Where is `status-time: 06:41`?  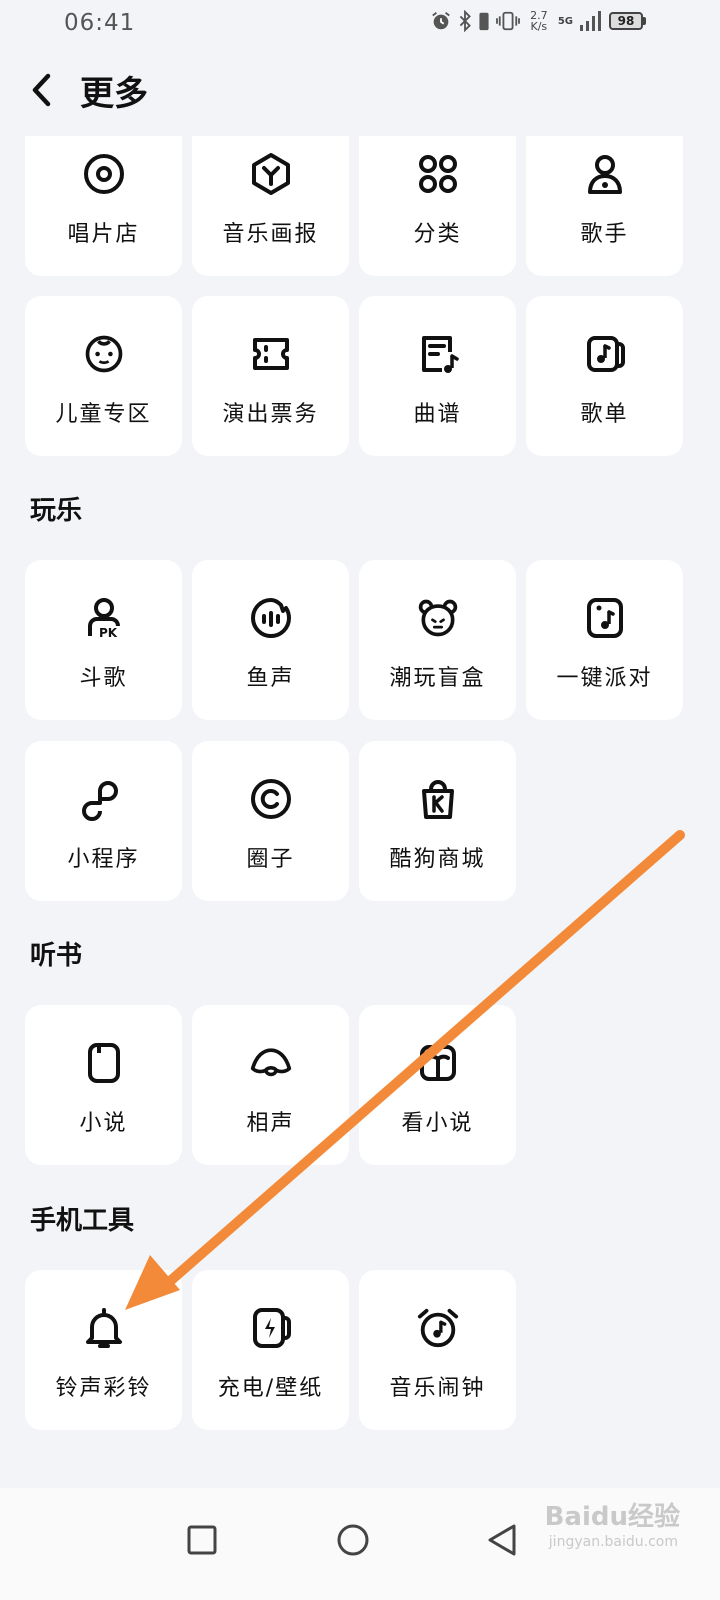
status-time: 06:41 is located at coordinates (100, 23).